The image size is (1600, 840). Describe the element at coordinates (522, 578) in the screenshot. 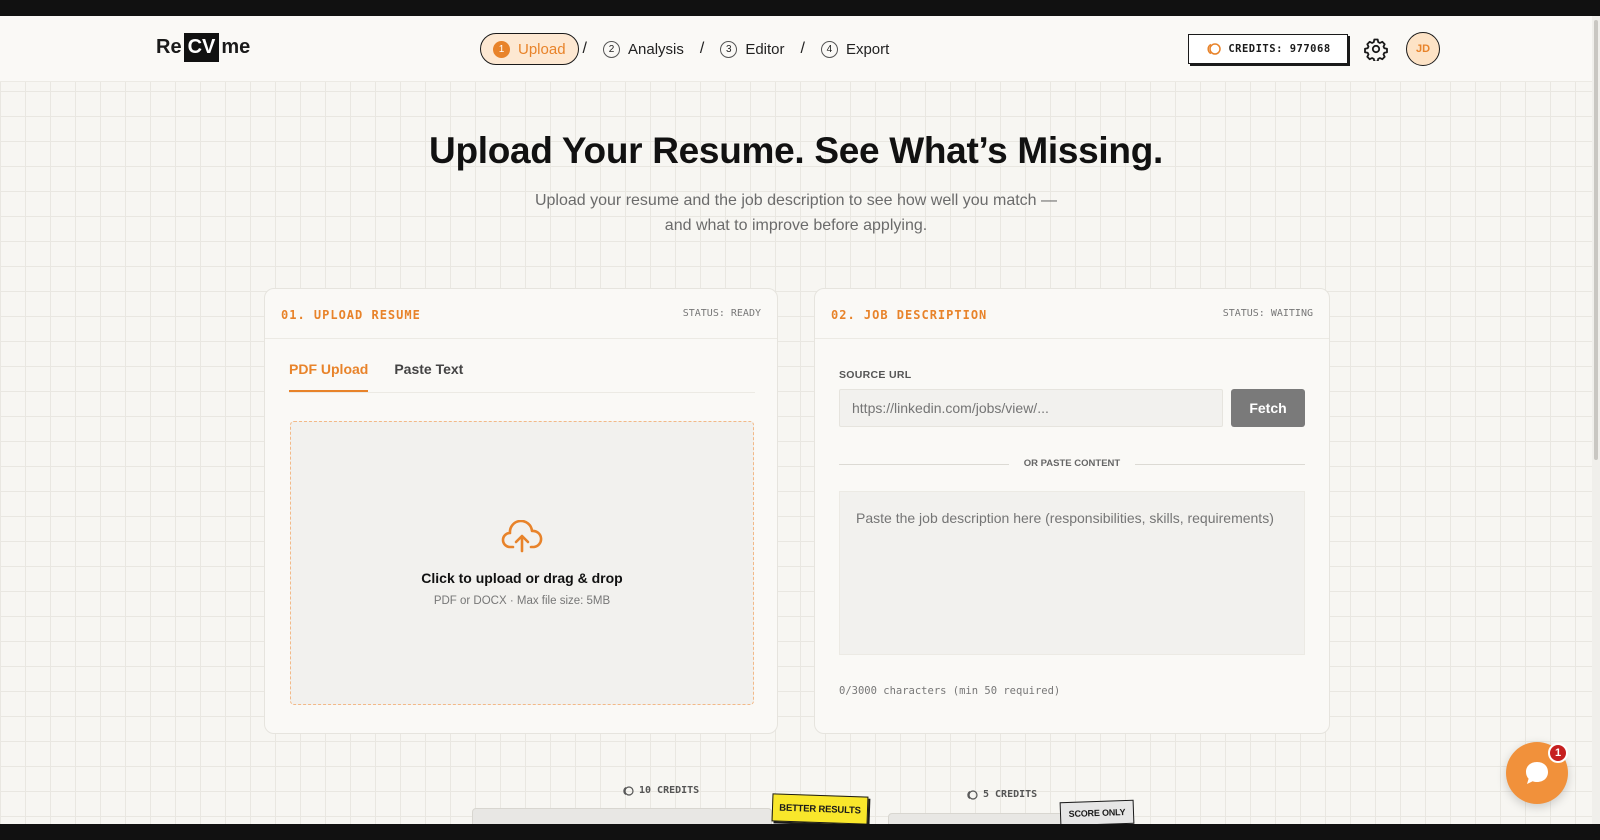

I see `dropzone-title: Click to upload or drag & drop` at that location.